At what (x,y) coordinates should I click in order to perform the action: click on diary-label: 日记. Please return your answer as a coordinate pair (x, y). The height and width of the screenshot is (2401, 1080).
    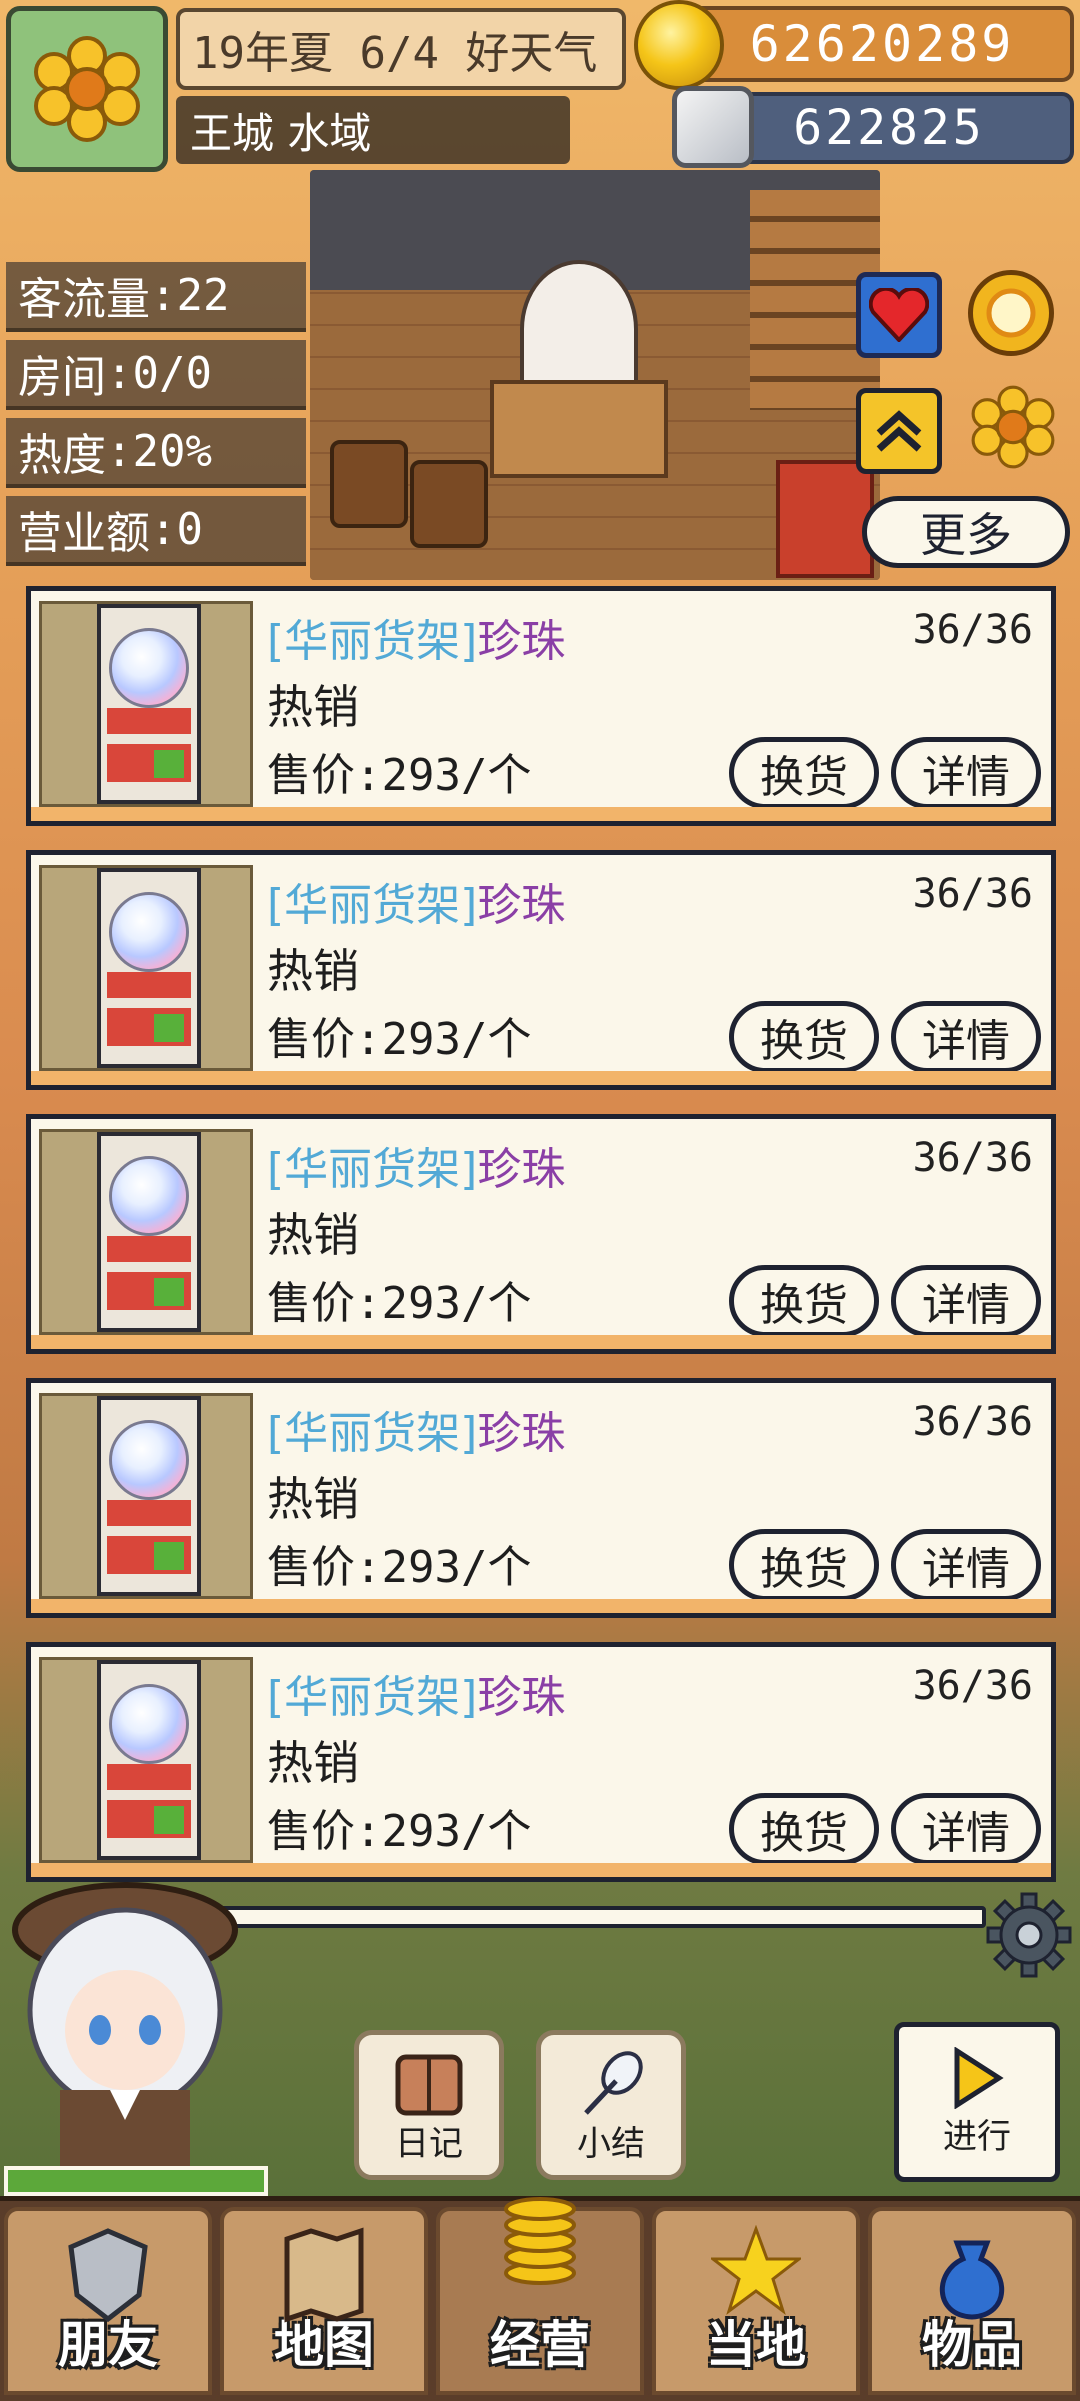
    Looking at the image, I should click on (429, 2144).